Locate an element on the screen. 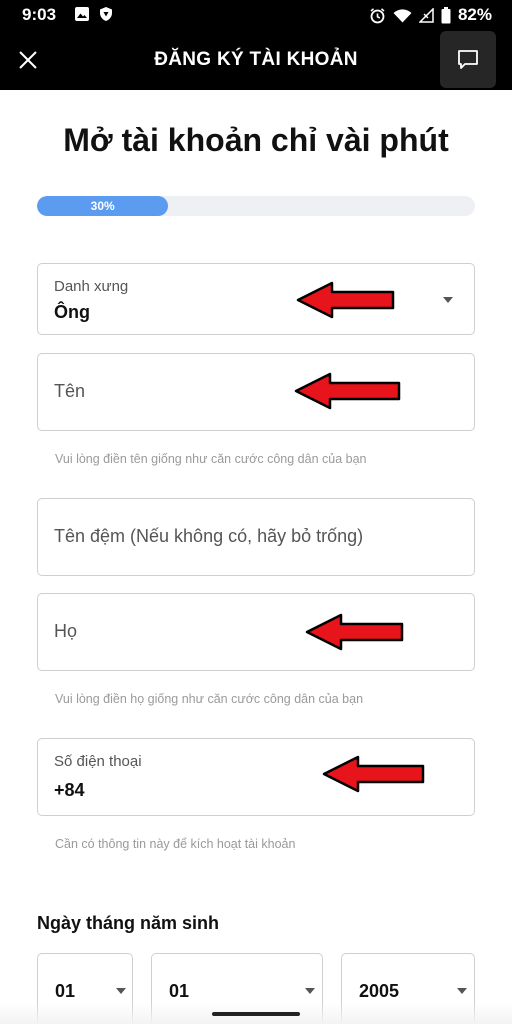 The image size is (512, 1024). first-name-placeholder: Tên is located at coordinates (70, 391).